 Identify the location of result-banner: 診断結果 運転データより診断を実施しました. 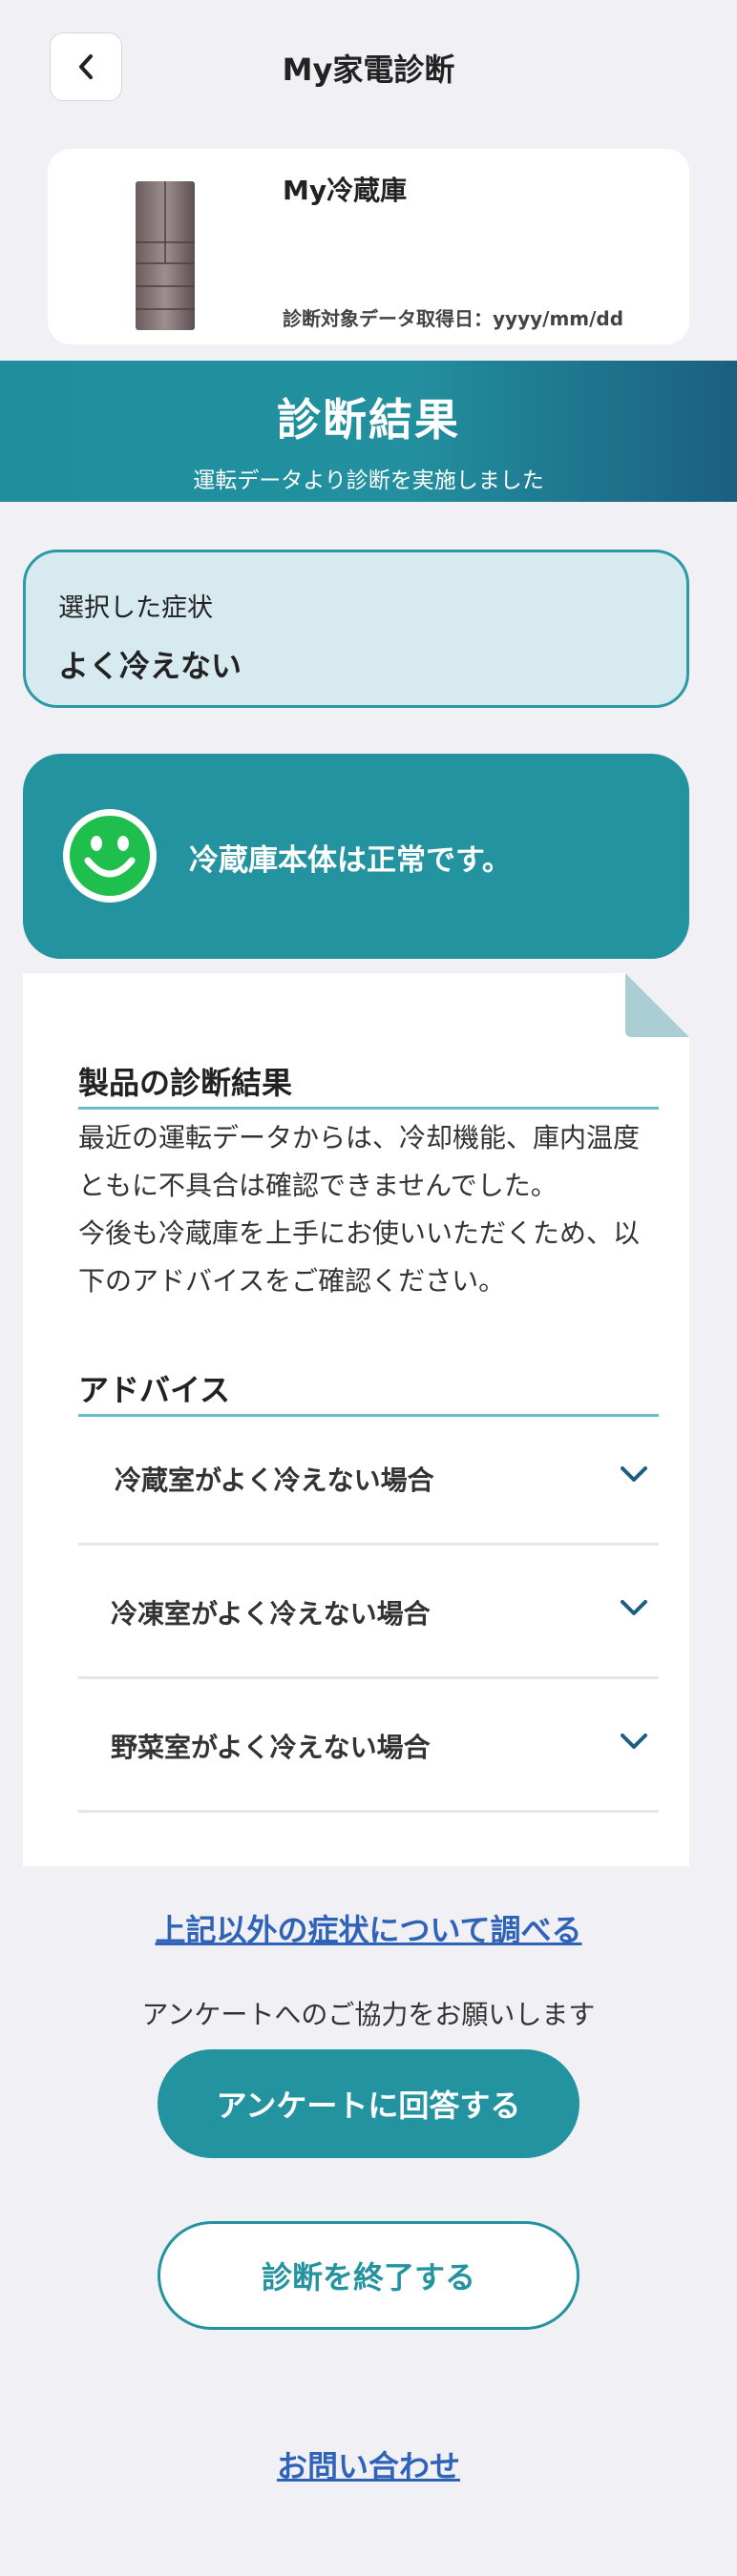
(368, 431).